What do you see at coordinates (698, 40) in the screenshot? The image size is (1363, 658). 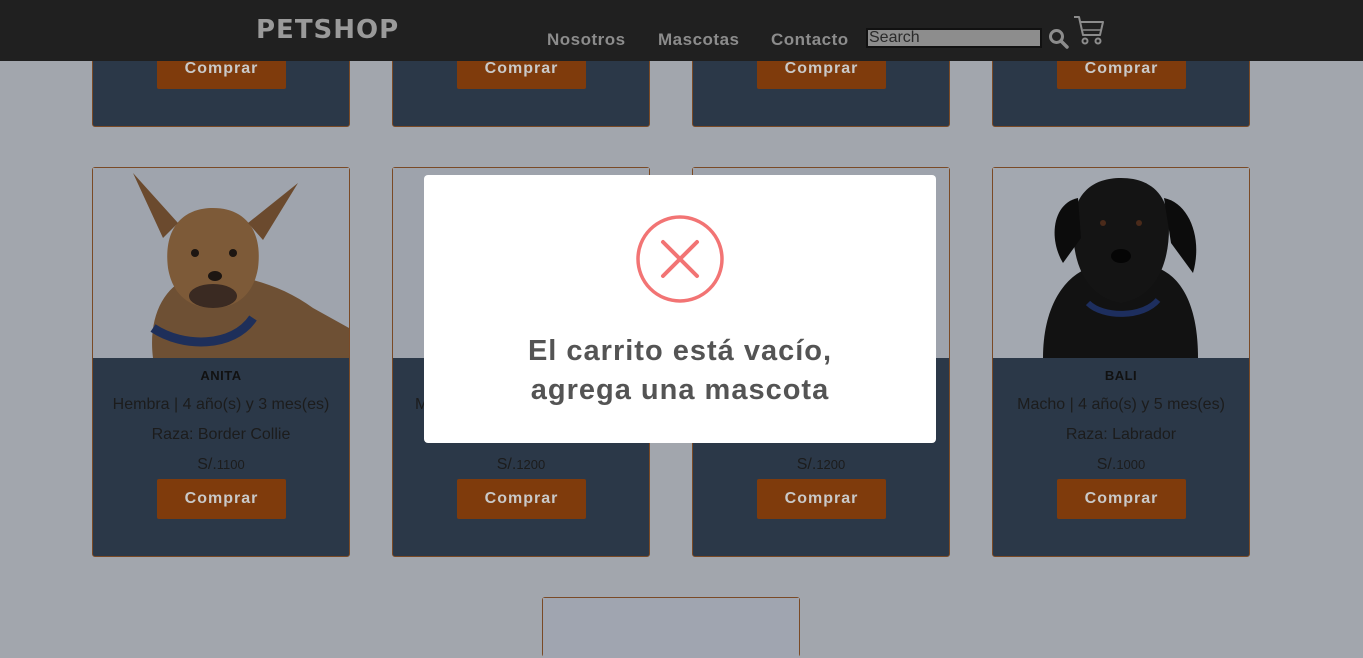 I see `nav-link-mascotas: Mascotas` at bounding box center [698, 40].